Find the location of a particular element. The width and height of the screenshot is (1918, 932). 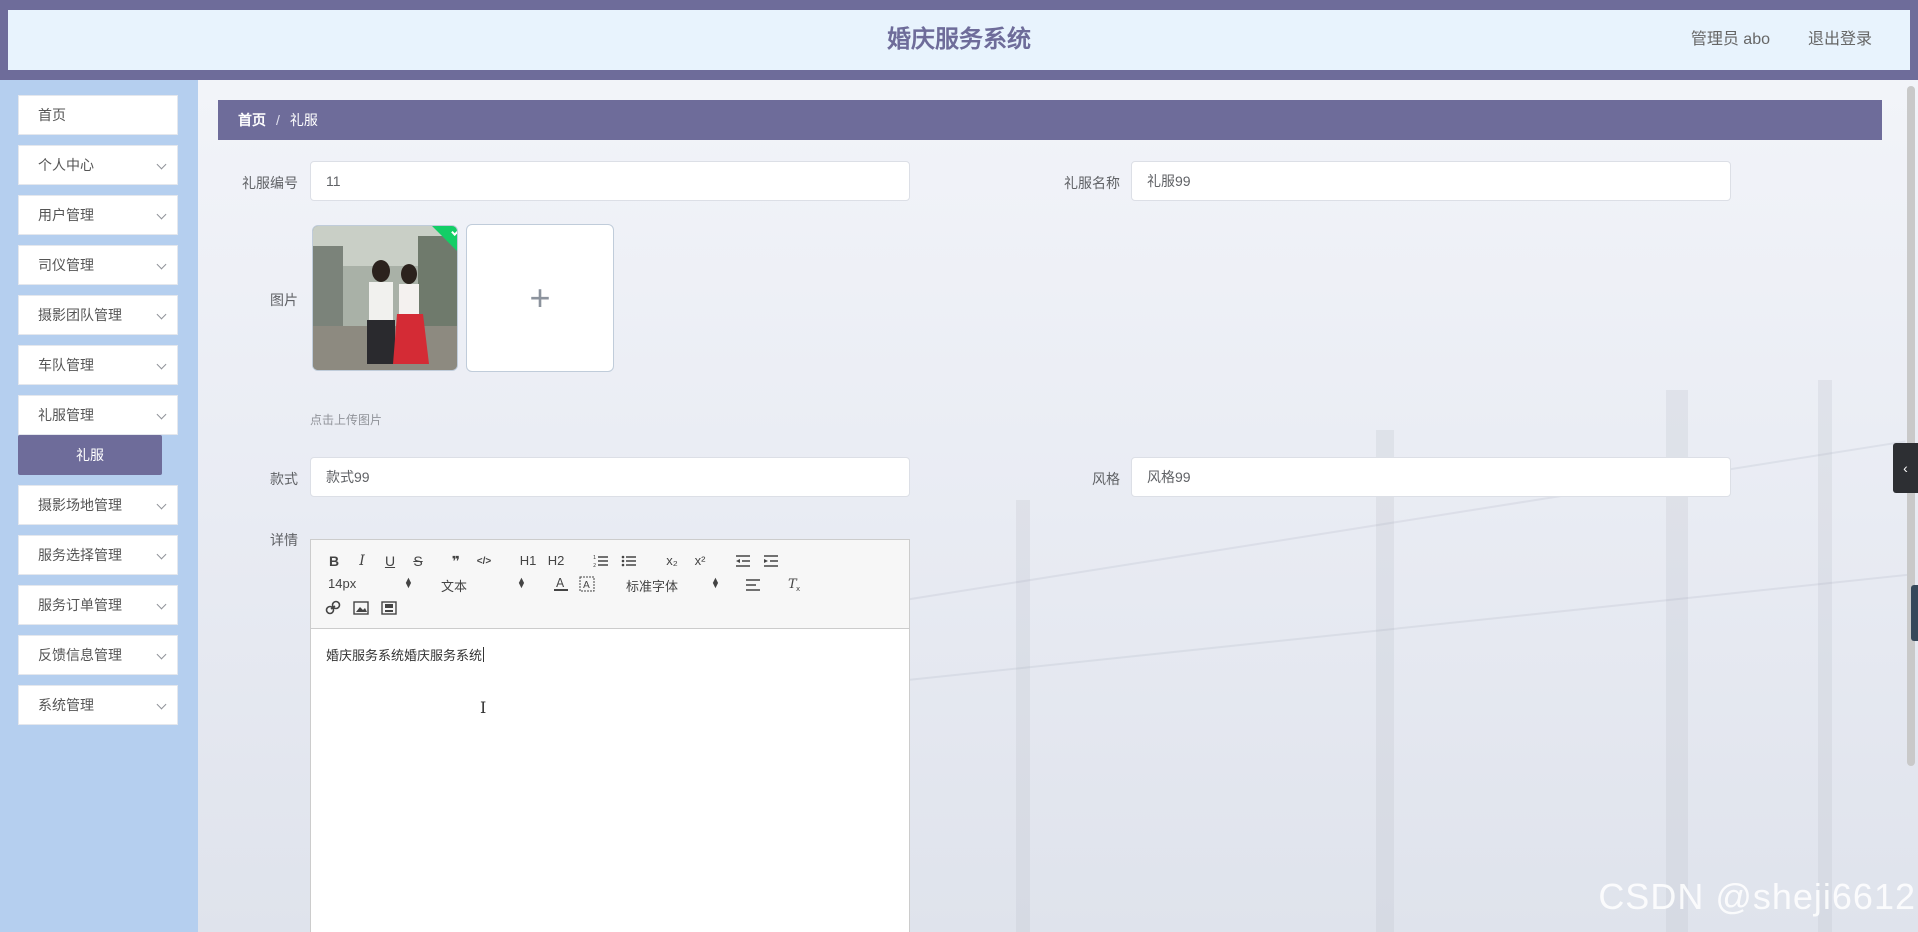

watermark: CSDN @sheji6612 is located at coordinates (1757, 896).